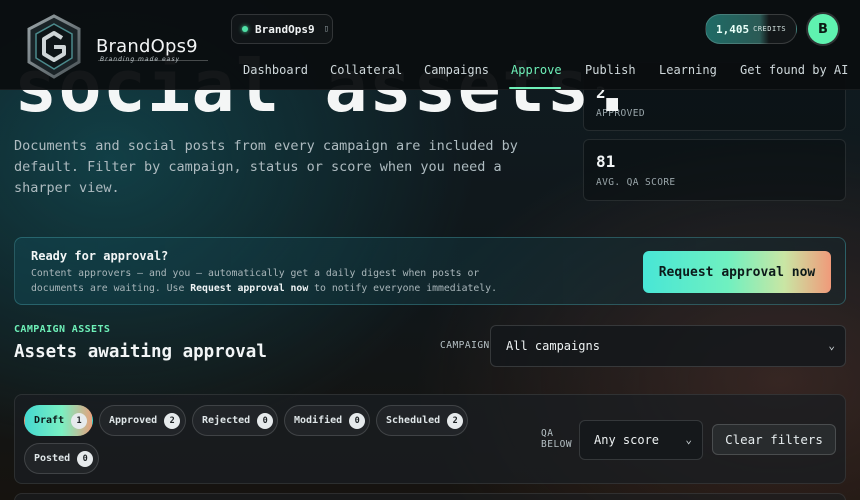 The image size is (860, 500). Describe the element at coordinates (606, 161) in the screenshot. I see `stat-value: 81` at that location.